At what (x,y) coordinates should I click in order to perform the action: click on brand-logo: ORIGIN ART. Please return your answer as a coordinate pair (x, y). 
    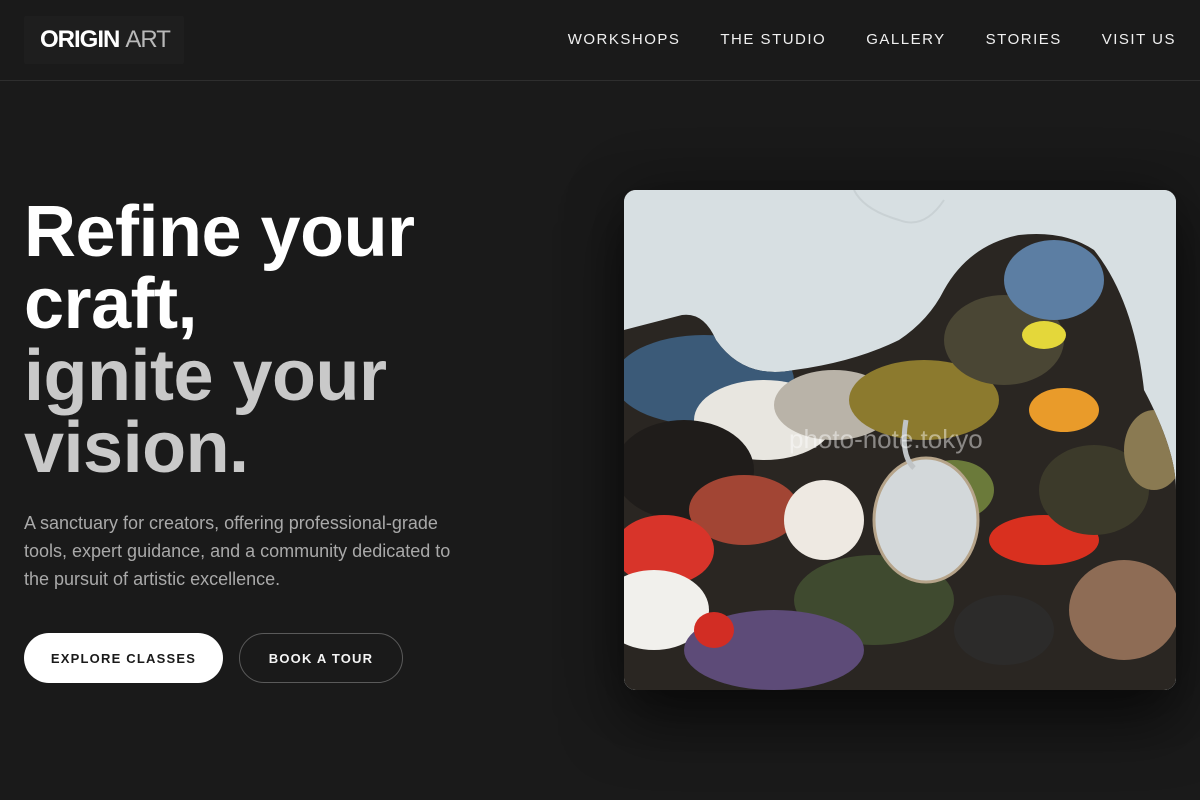
    Looking at the image, I should click on (104, 40).